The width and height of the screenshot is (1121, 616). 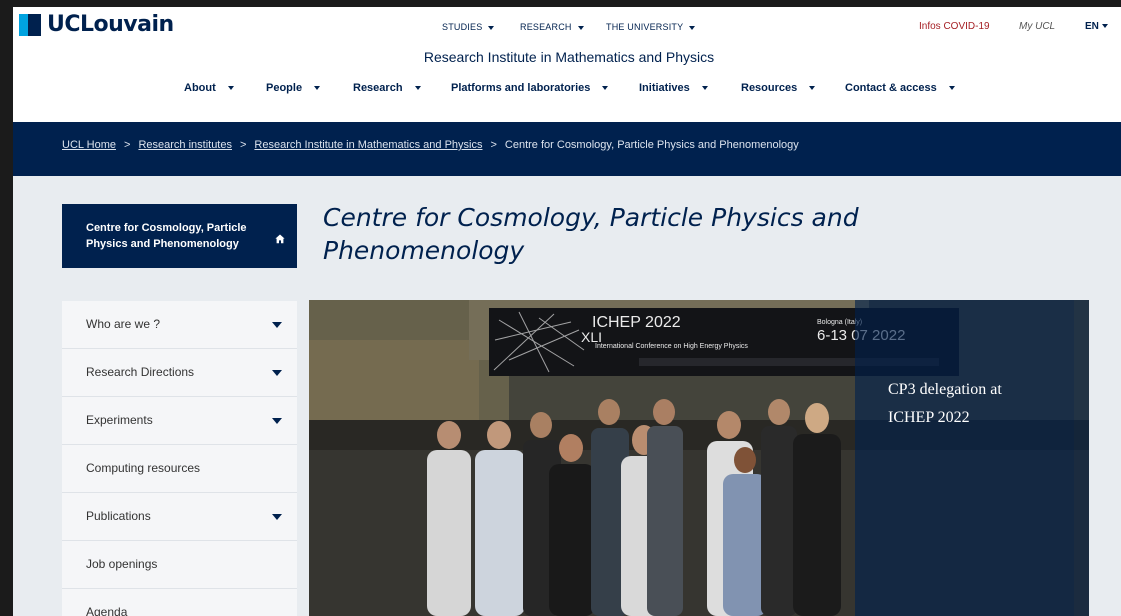 I want to click on nav-people: People, so click(x=293, y=88).